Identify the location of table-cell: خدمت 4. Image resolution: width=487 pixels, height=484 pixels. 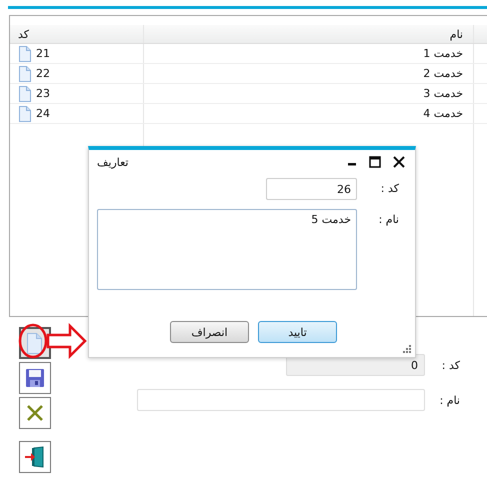
(309, 113).